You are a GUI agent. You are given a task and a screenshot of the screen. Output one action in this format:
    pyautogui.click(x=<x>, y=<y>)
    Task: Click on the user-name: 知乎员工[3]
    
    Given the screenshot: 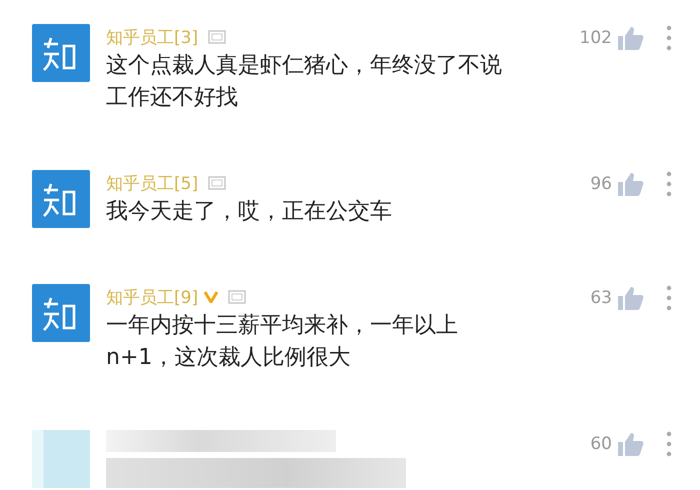 What is the action you would take?
    pyautogui.click(x=152, y=37)
    